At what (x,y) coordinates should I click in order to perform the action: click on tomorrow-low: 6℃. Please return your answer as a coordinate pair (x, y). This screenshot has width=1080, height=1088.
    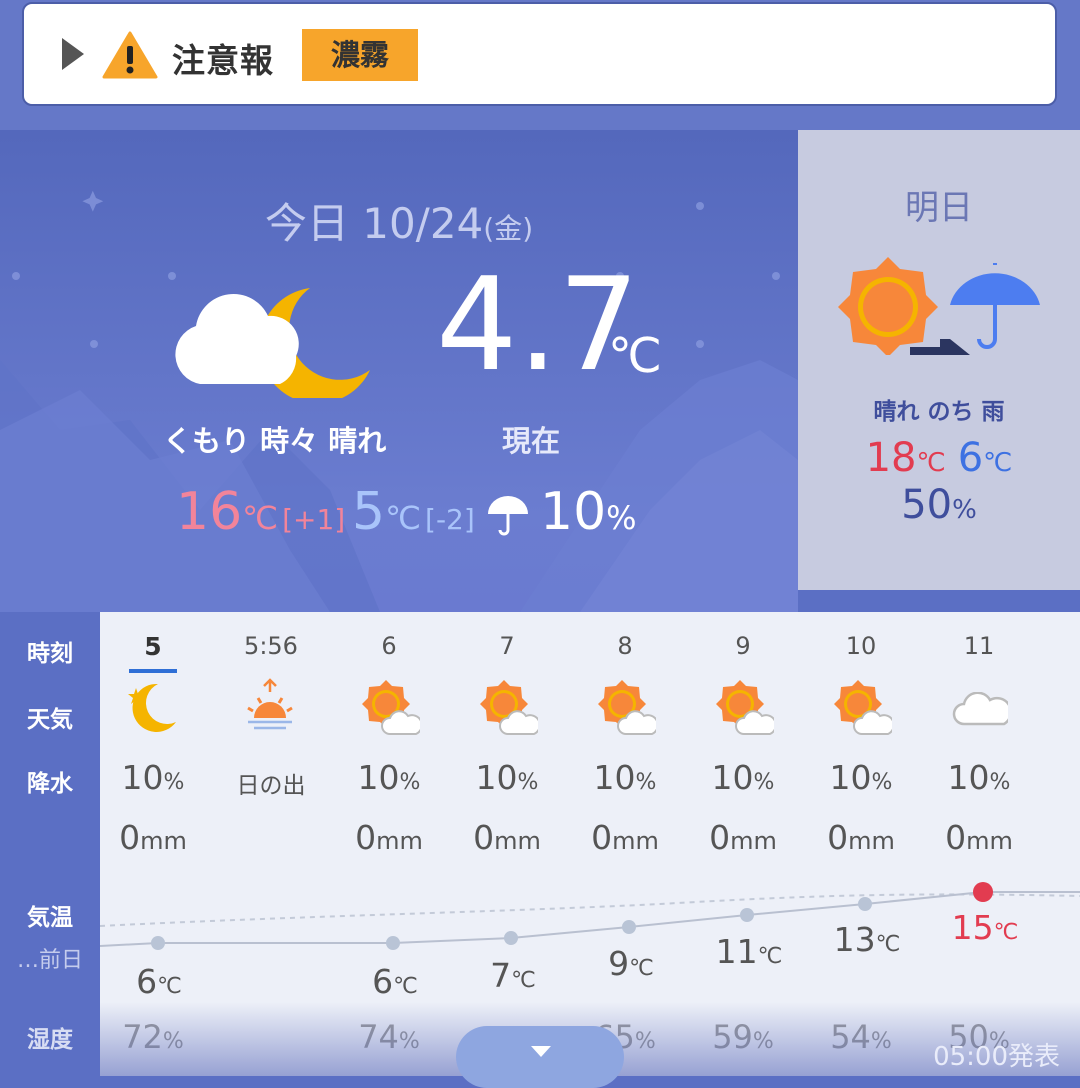
    Looking at the image, I should click on (985, 458).